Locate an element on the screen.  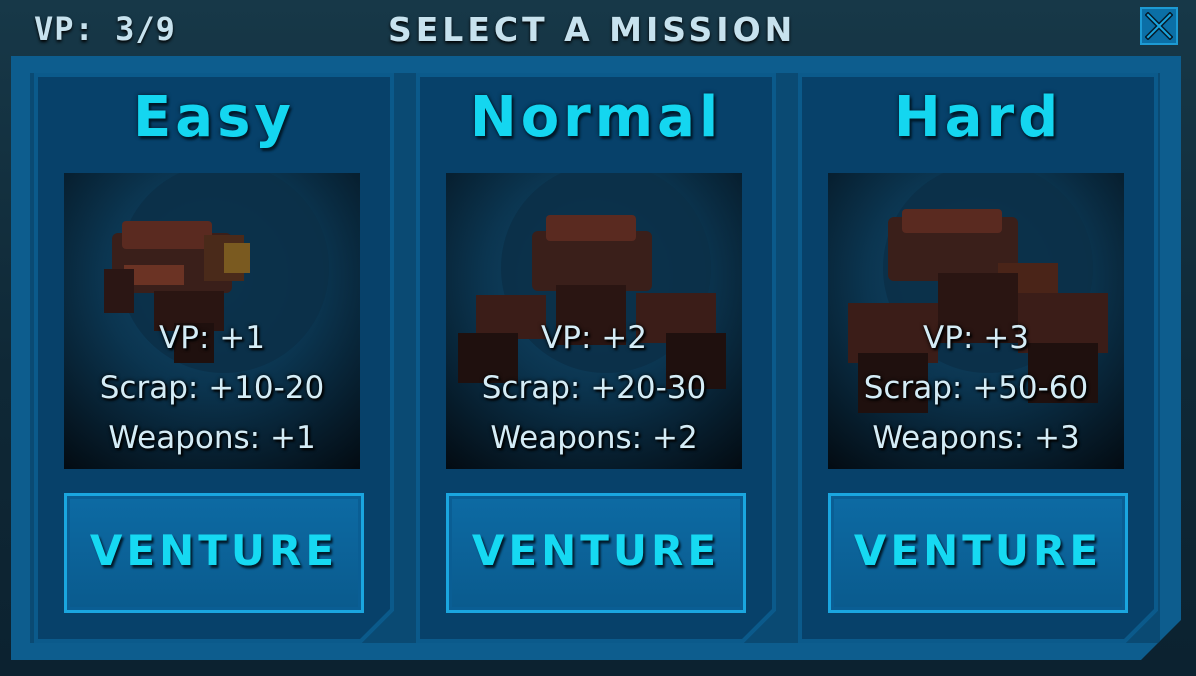
venture-button-hard: VENTURE is located at coordinates (978, 553).